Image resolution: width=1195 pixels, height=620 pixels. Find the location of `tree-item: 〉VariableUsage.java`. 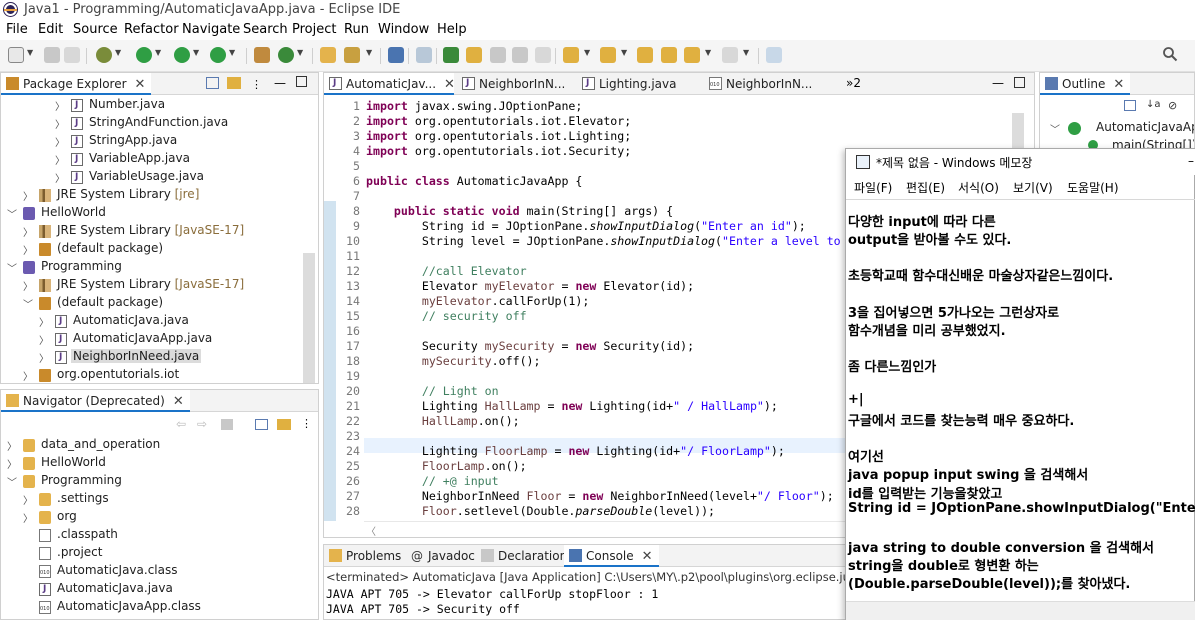

tree-item: 〉VariableUsage.java is located at coordinates (151, 177).